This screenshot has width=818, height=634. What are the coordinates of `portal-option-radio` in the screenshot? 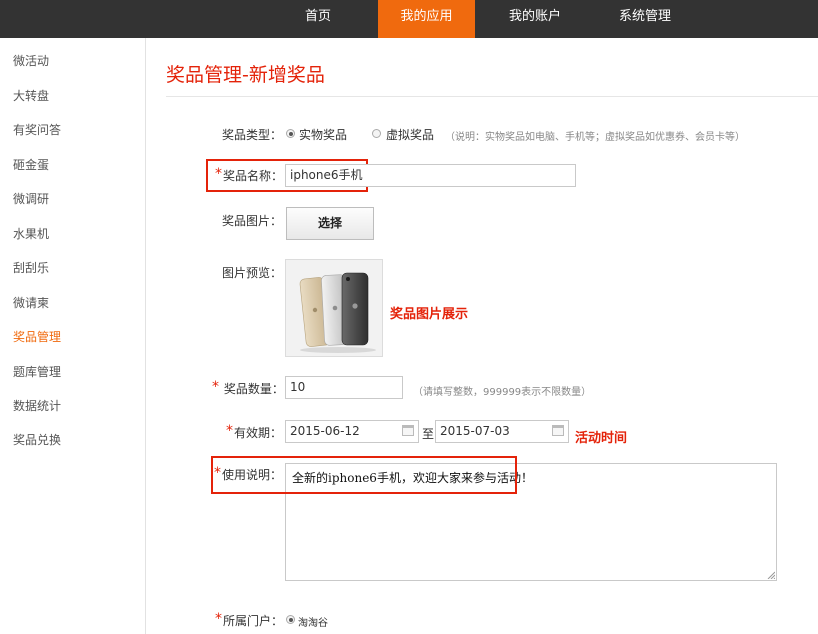 It's located at (290, 619).